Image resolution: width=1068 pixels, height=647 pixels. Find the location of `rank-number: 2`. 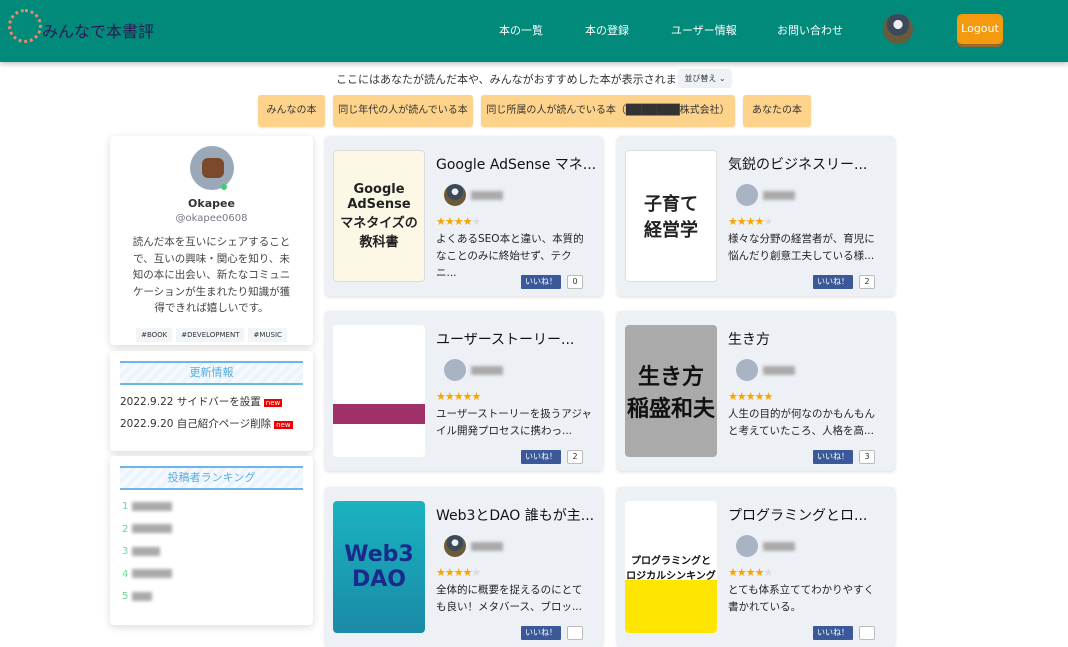

rank-number: 2 is located at coordinates (125, 529).